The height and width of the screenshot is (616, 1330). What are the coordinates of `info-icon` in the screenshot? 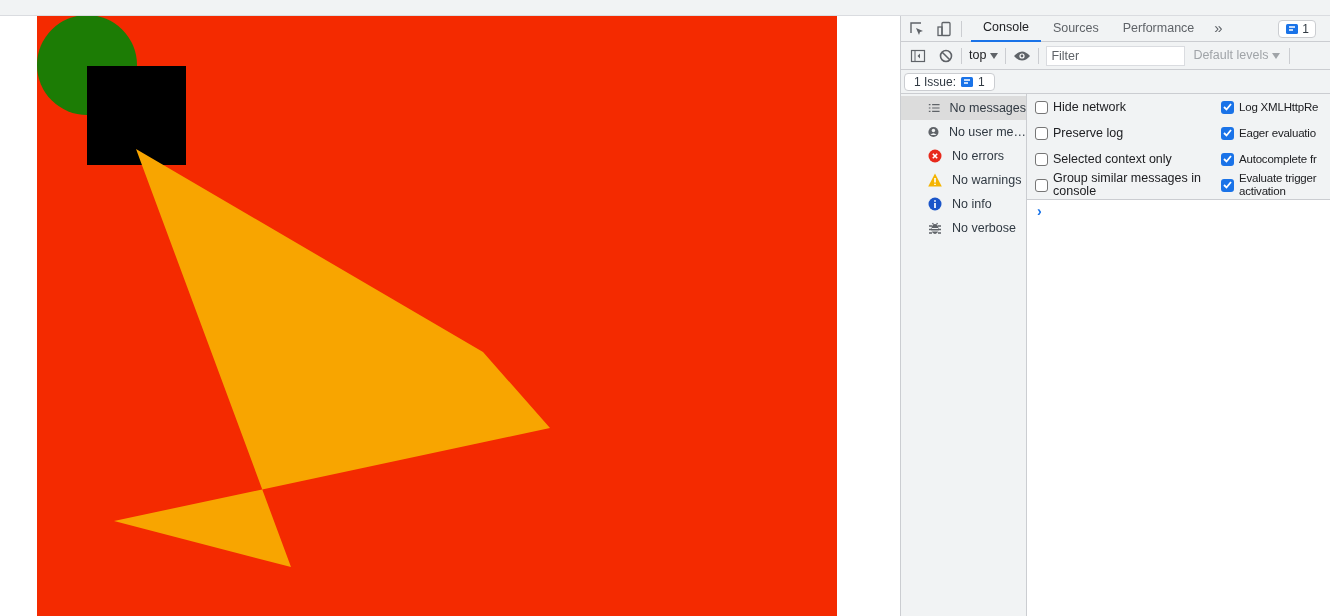 It's located at (935, 204).